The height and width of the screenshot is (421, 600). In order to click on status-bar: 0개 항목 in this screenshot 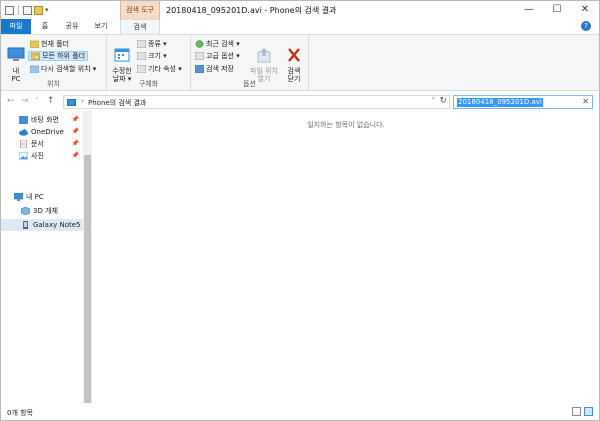, I will do `click(300, 412)`.